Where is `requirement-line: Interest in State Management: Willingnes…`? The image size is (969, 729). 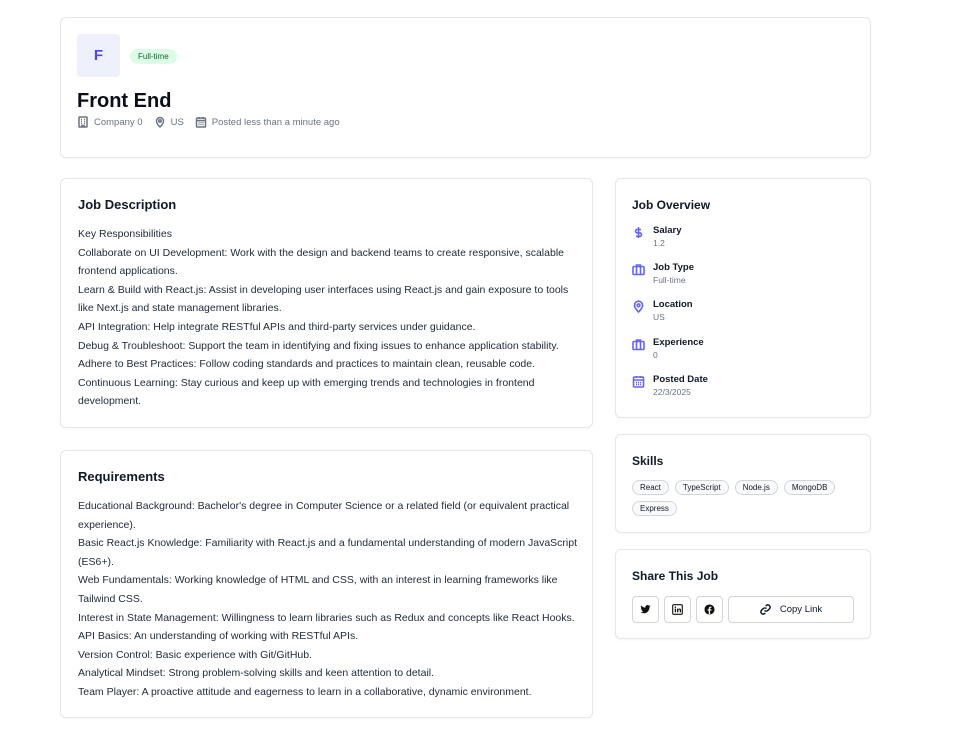
requirement-line: Interest in State Management: Willingnes… is located at coordinates (326, 617).